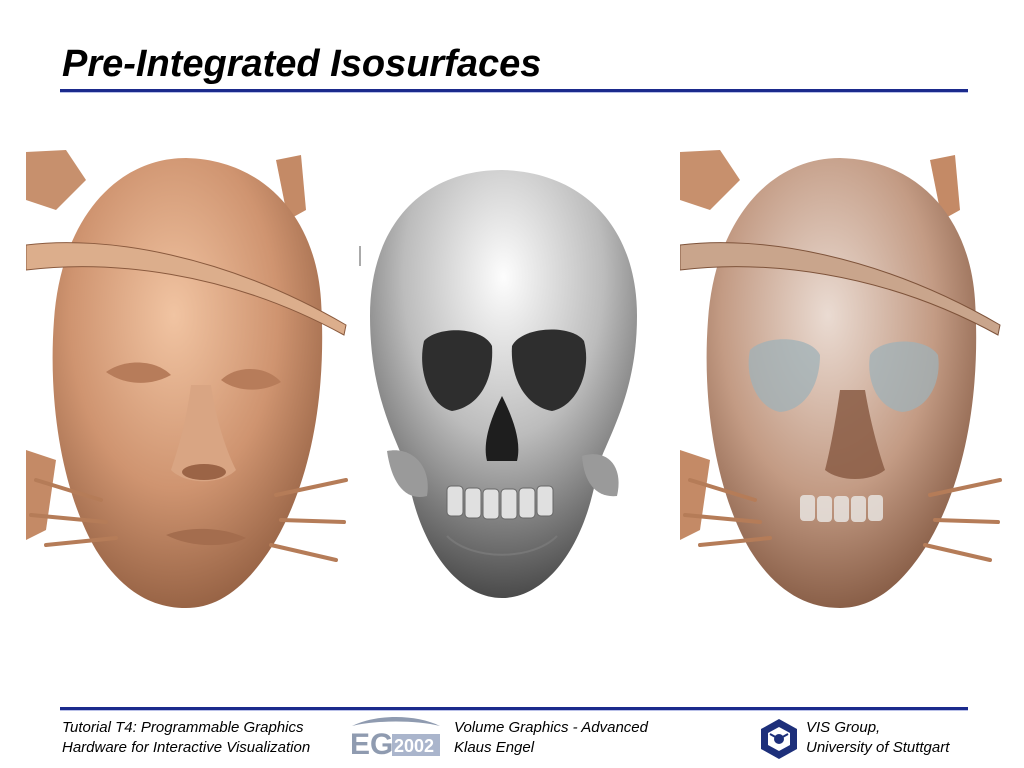 This screenshot has height=768, width=1024. Describe the element at coordinates (302, 64) in the screenshot. I see `slide-title: Pre-Integrated Isosurfaces` at that location.